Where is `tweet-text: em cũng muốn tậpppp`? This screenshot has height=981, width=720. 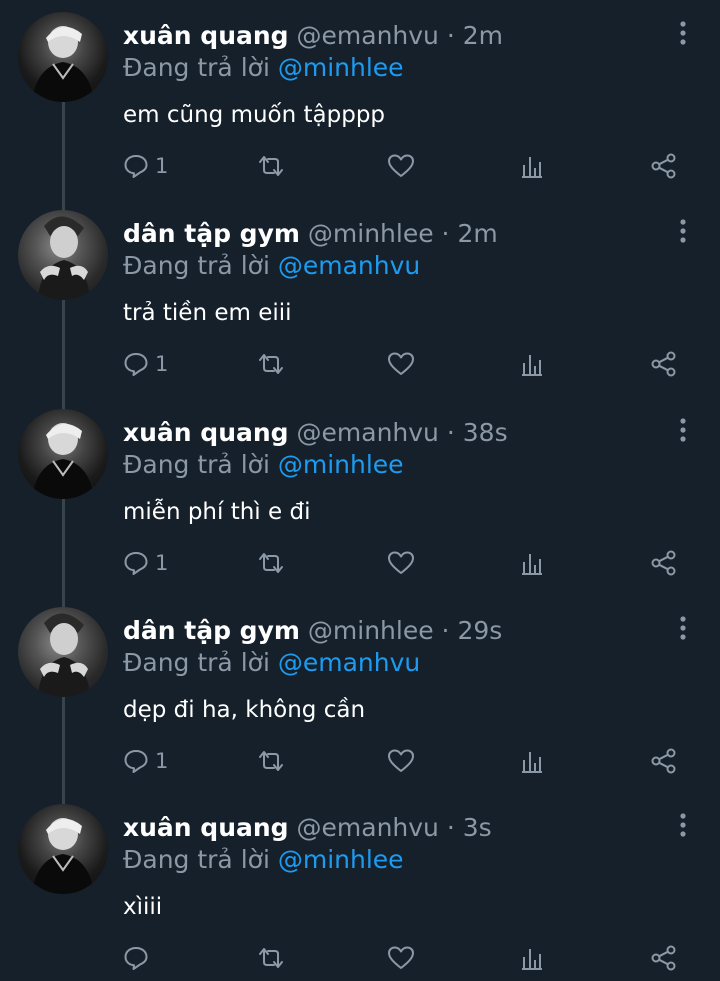 tweet-text: em cũng muốn tậpppp is located at coordinates (254, 115).